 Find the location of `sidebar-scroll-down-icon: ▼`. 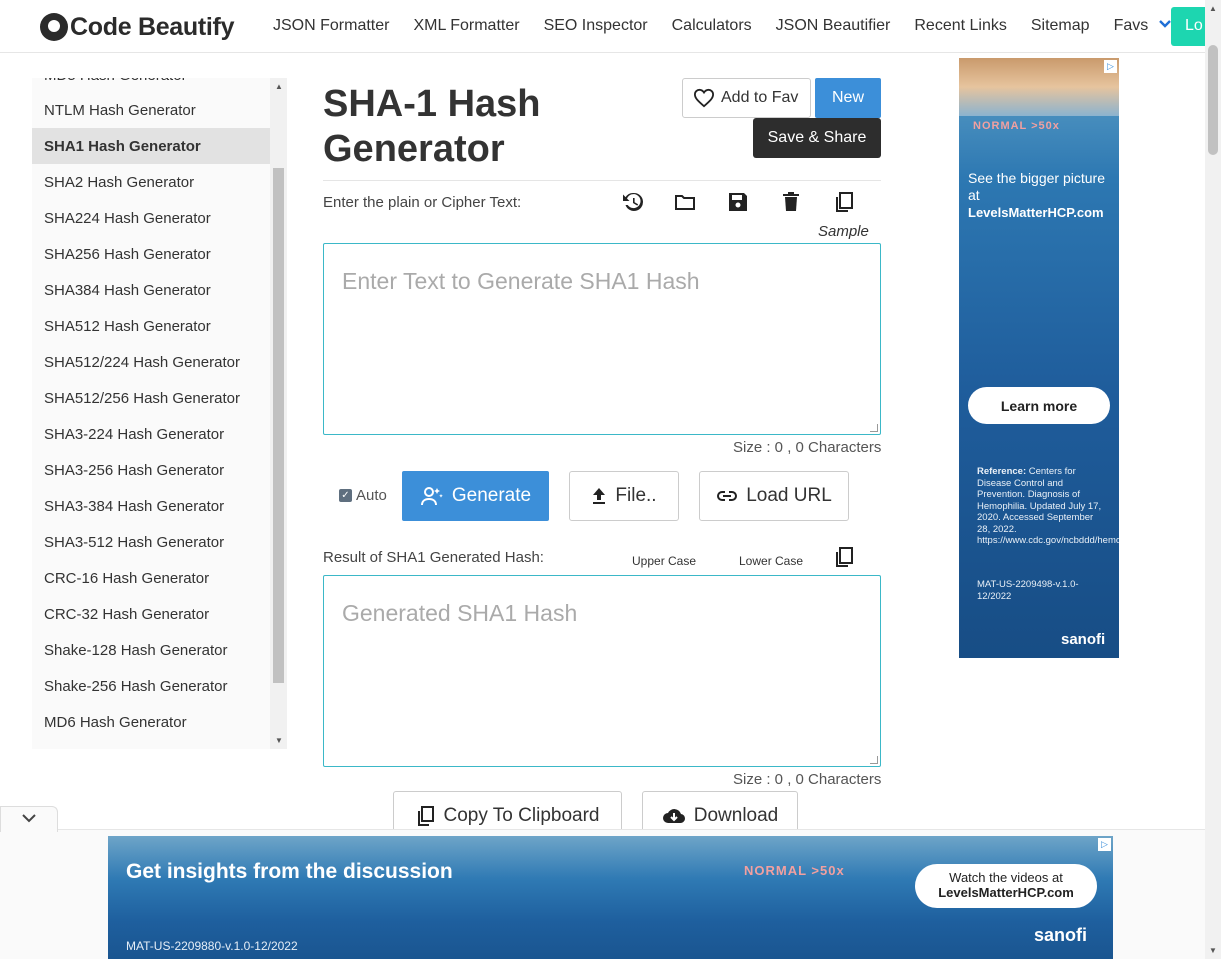

sidebar-scroll-down-icon: ▼ is located at coordinates (279, 740).